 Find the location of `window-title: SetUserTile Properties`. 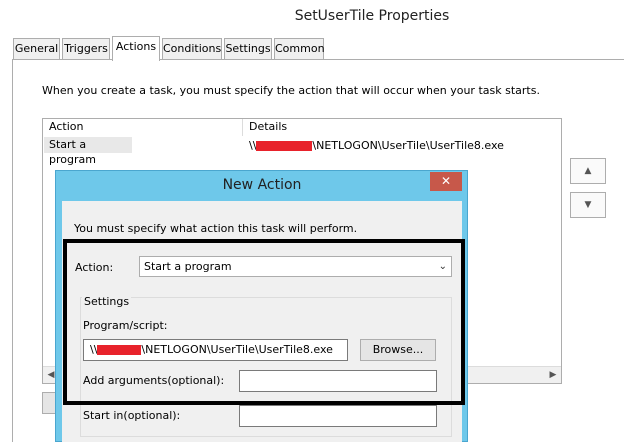

window-title: SetUserTile Properties is located at coordinates (372, 16).